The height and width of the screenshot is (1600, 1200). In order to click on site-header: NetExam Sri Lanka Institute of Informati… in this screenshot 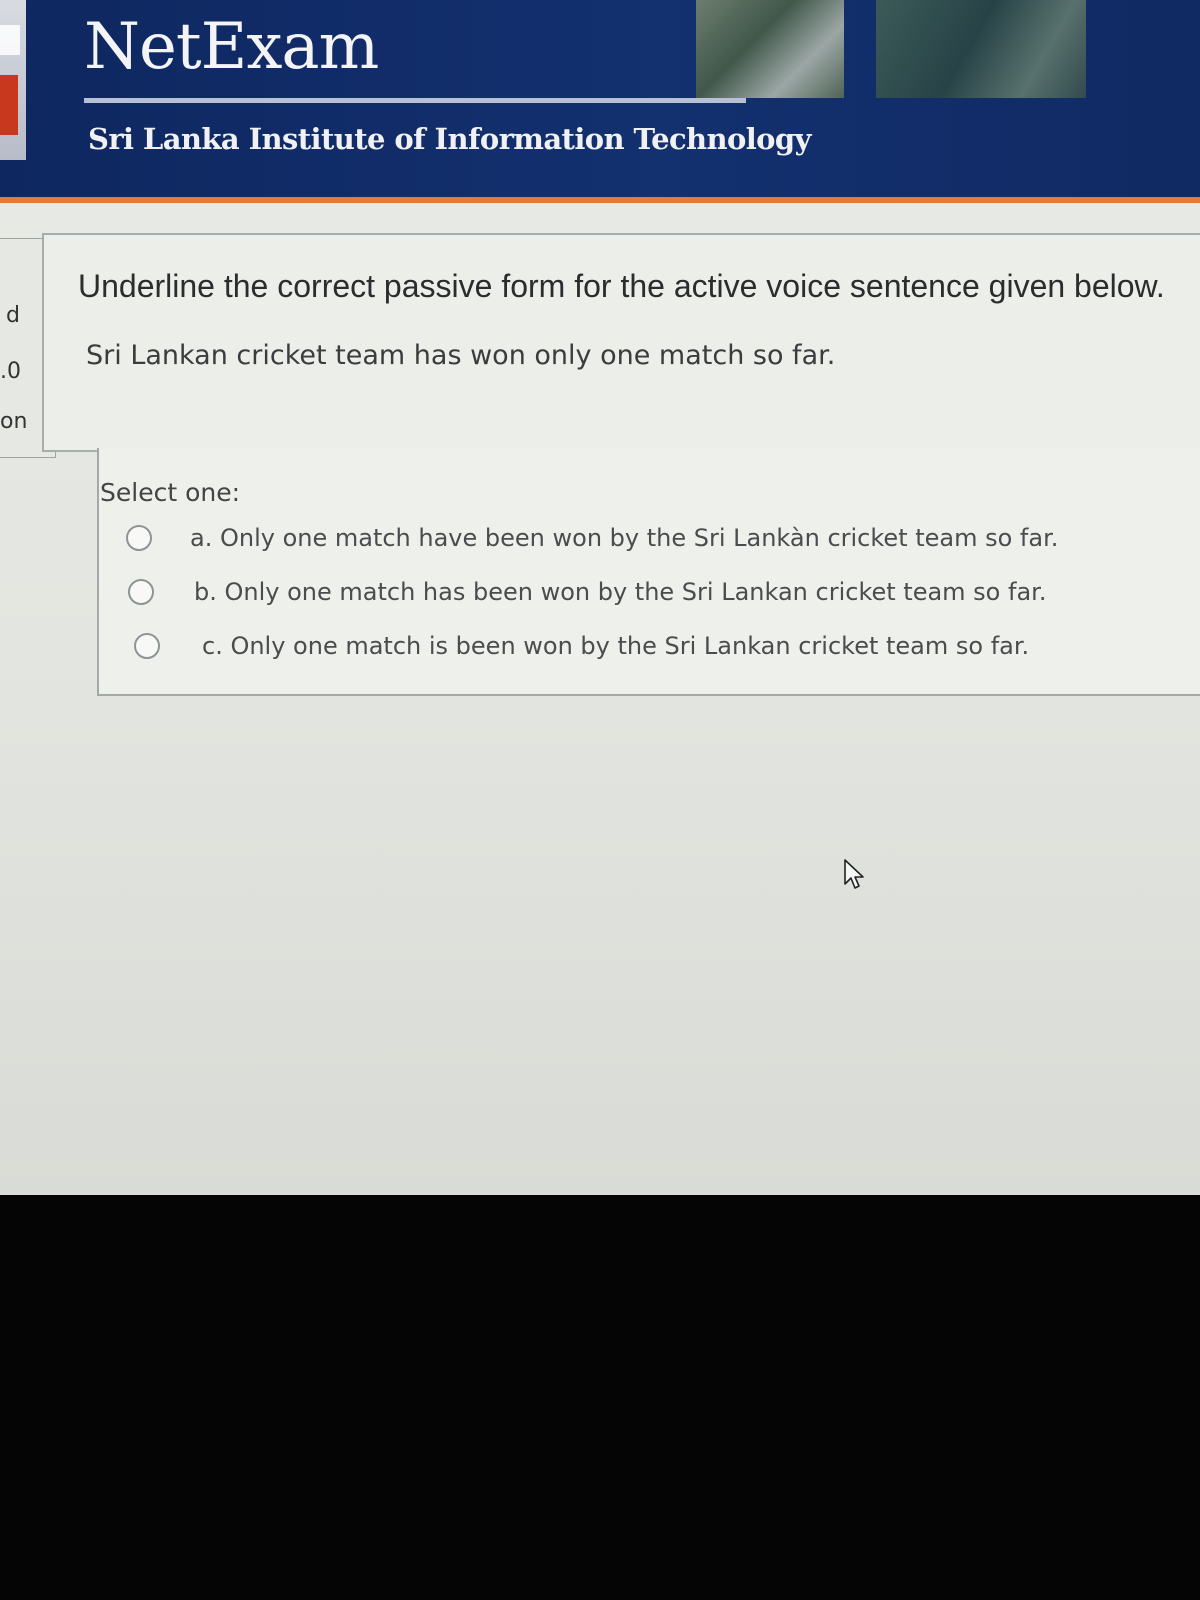, I will do `click(600, 100)`.